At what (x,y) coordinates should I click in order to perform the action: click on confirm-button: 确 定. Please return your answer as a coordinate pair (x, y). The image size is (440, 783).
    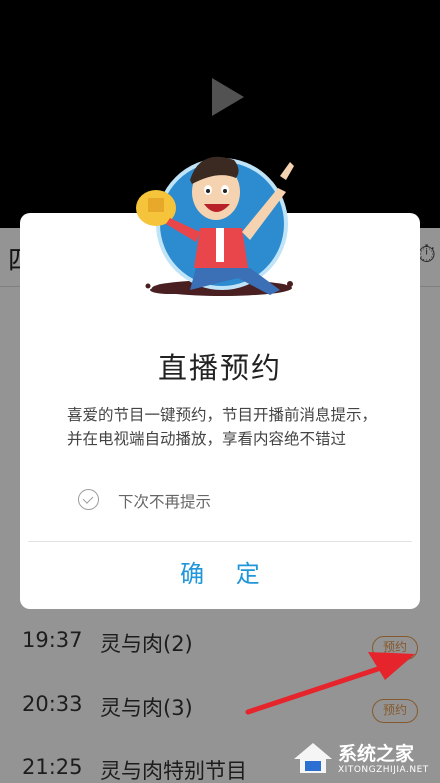
    Looking at the image, I should click on (220, 574).